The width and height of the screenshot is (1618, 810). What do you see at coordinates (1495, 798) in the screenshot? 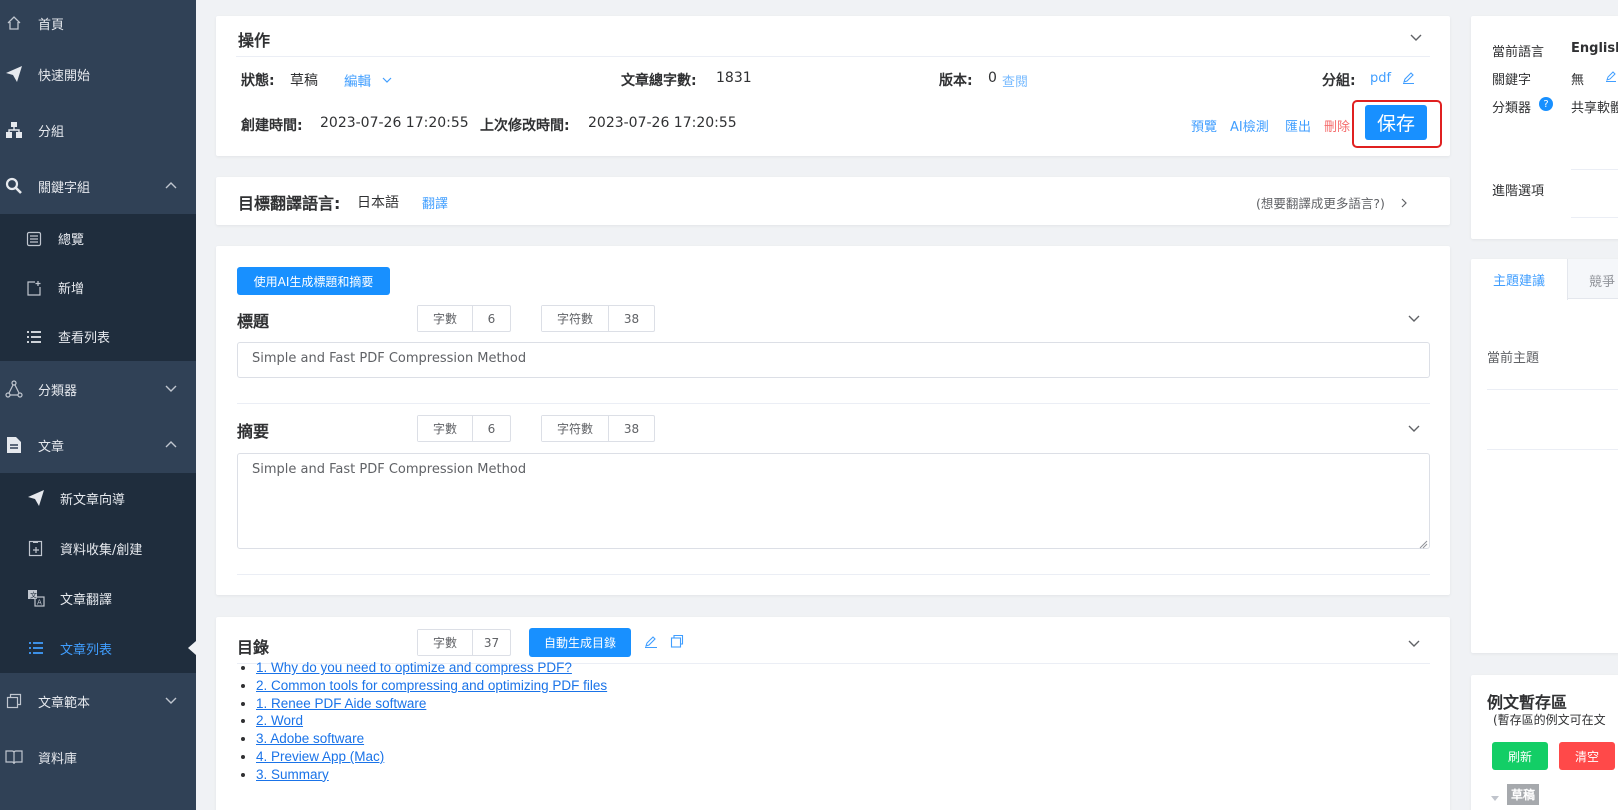
I see `caret-down-icon` at bounding box center [1495, 798].